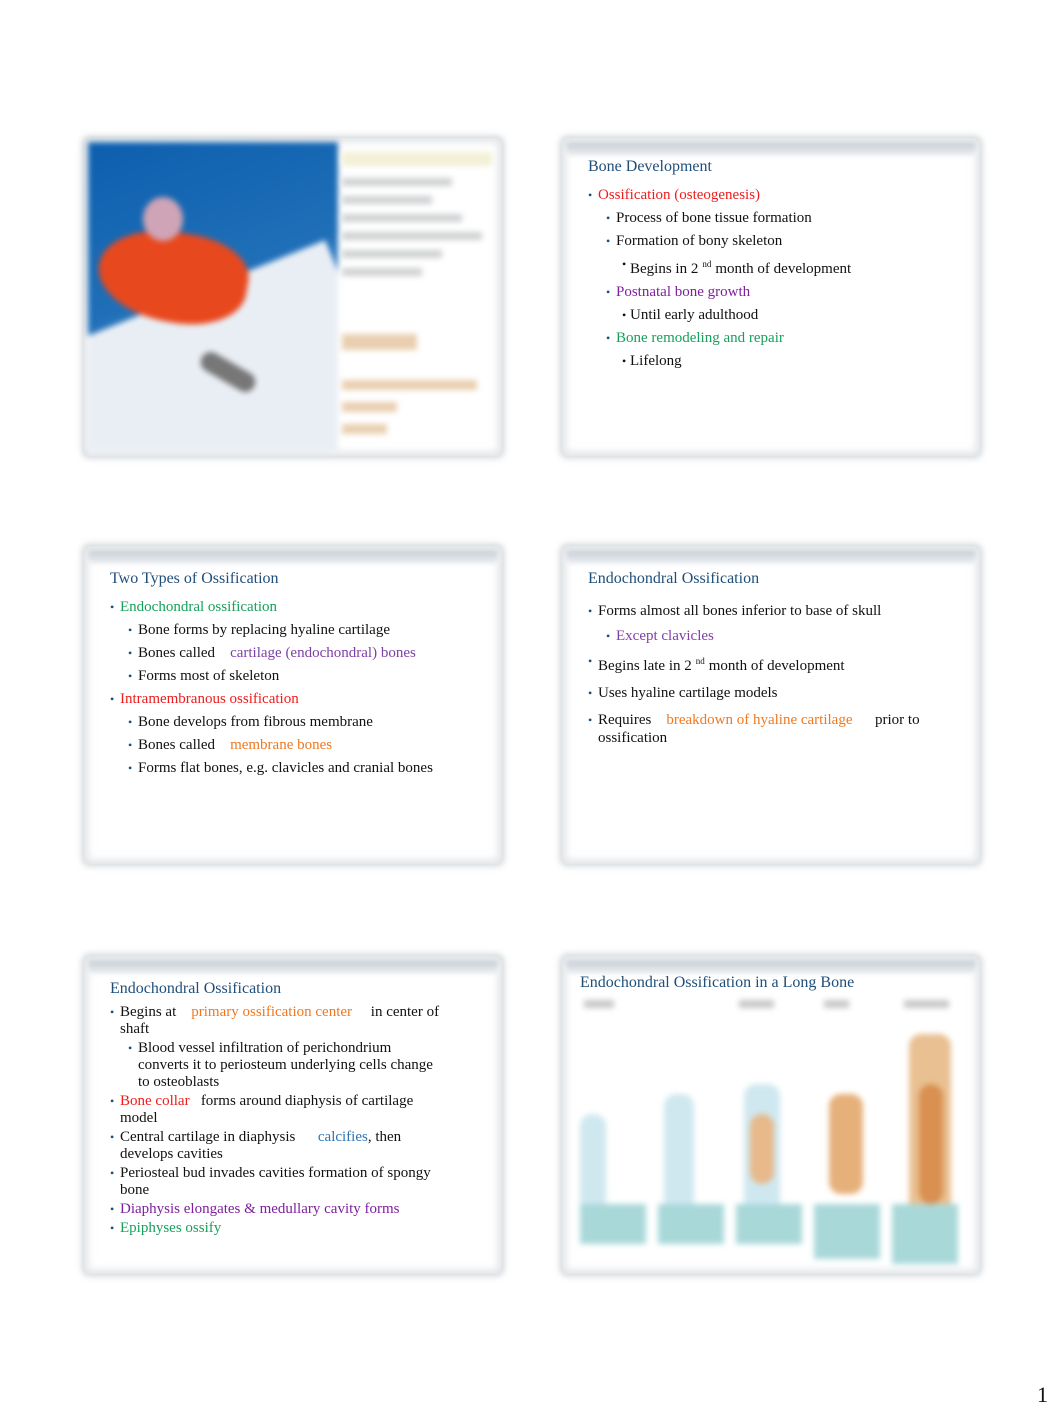 This screenshot has width=1062, height=1418. Describe the element at coordinates (294, 1228) in the screenshot. I see `bullet-item: Epiphyses ossify` at that location.